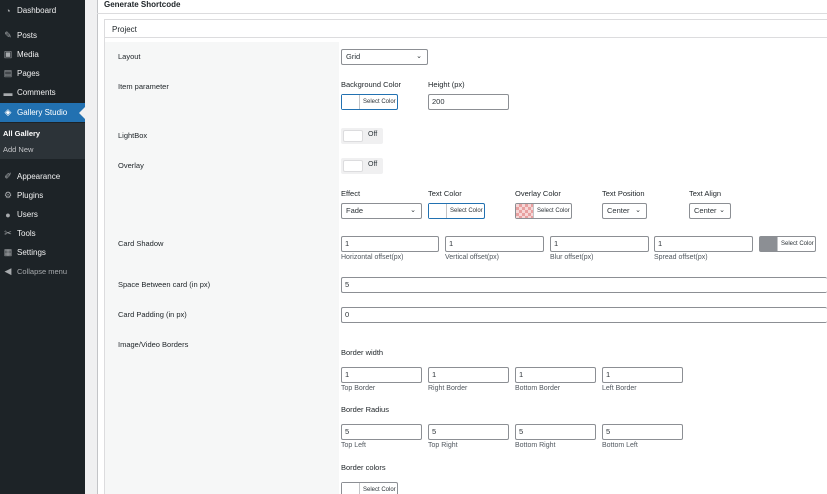 This screenshot has width=827, height=494. What do you see at coordinates (538, 388) in the screenshot?
I see `bottom-border-label: Bottom Border` at bounding box center [538, 388].